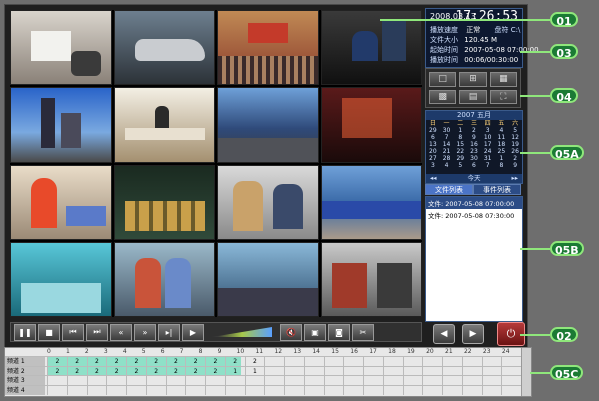  What do you see at coordinates (73, 332) in the screenshot?
I see `prev-file-button: ⏮` at bounding box center [73, 332].